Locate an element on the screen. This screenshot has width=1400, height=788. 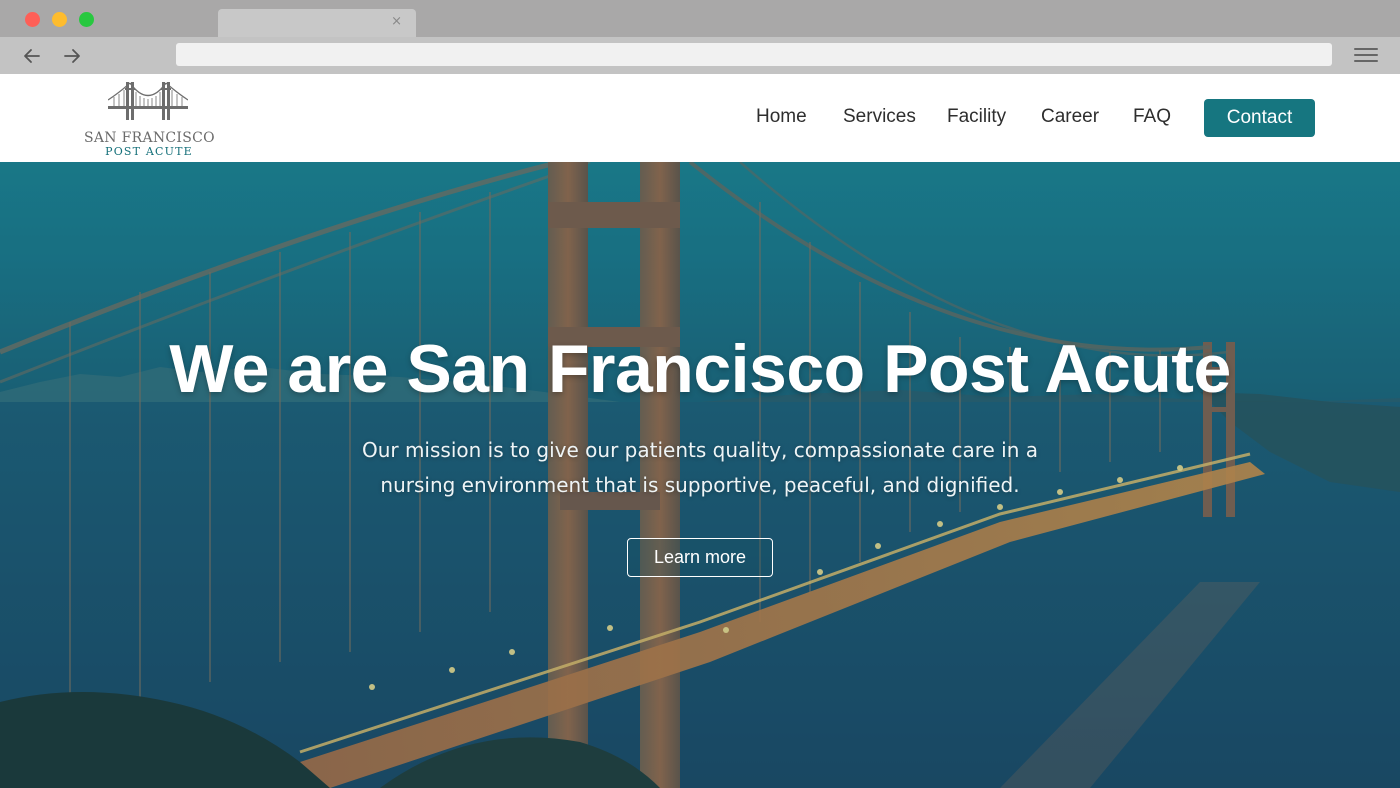
nav-facility-link: Facility is located at coordinates (976, 117).